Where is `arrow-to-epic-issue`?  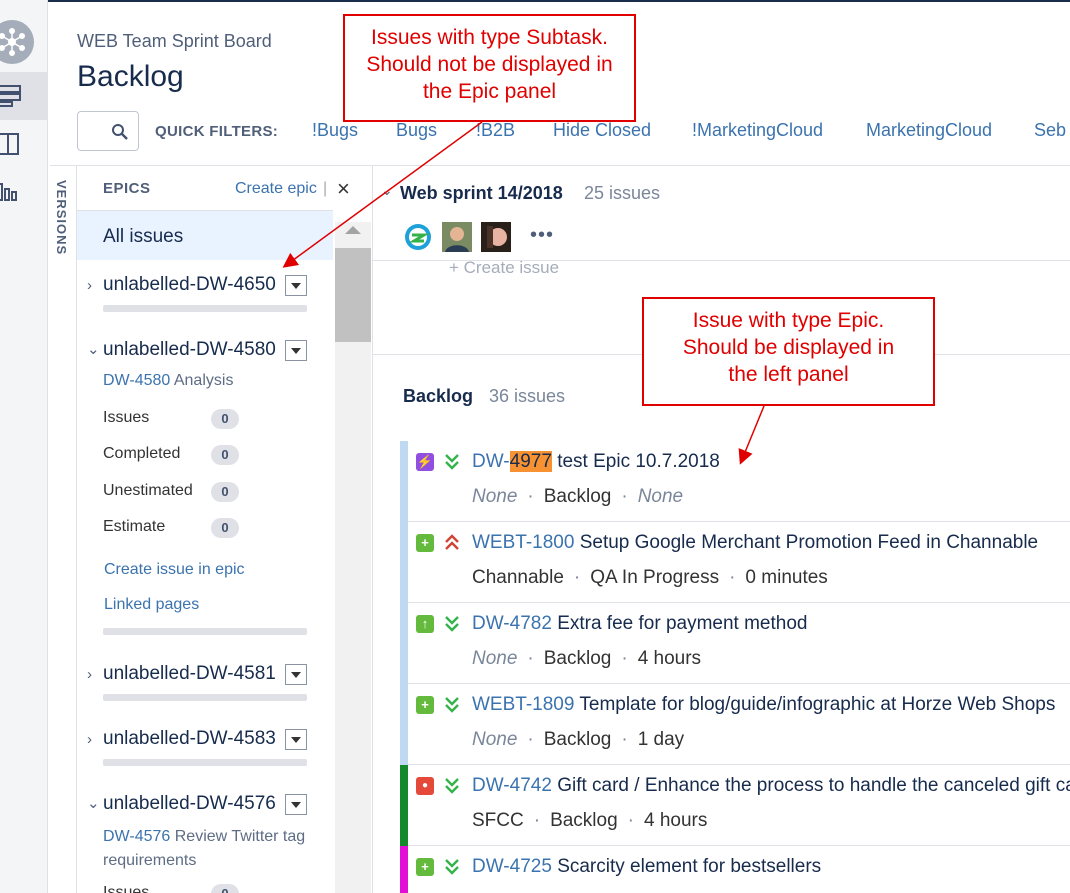
arrow-to-epic-issue is located at coordinates (751, 435).